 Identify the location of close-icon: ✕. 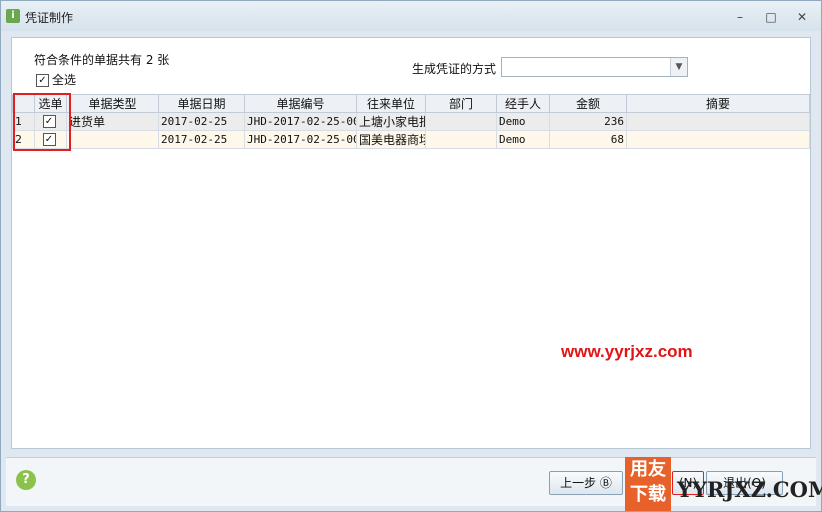
(802, 17).